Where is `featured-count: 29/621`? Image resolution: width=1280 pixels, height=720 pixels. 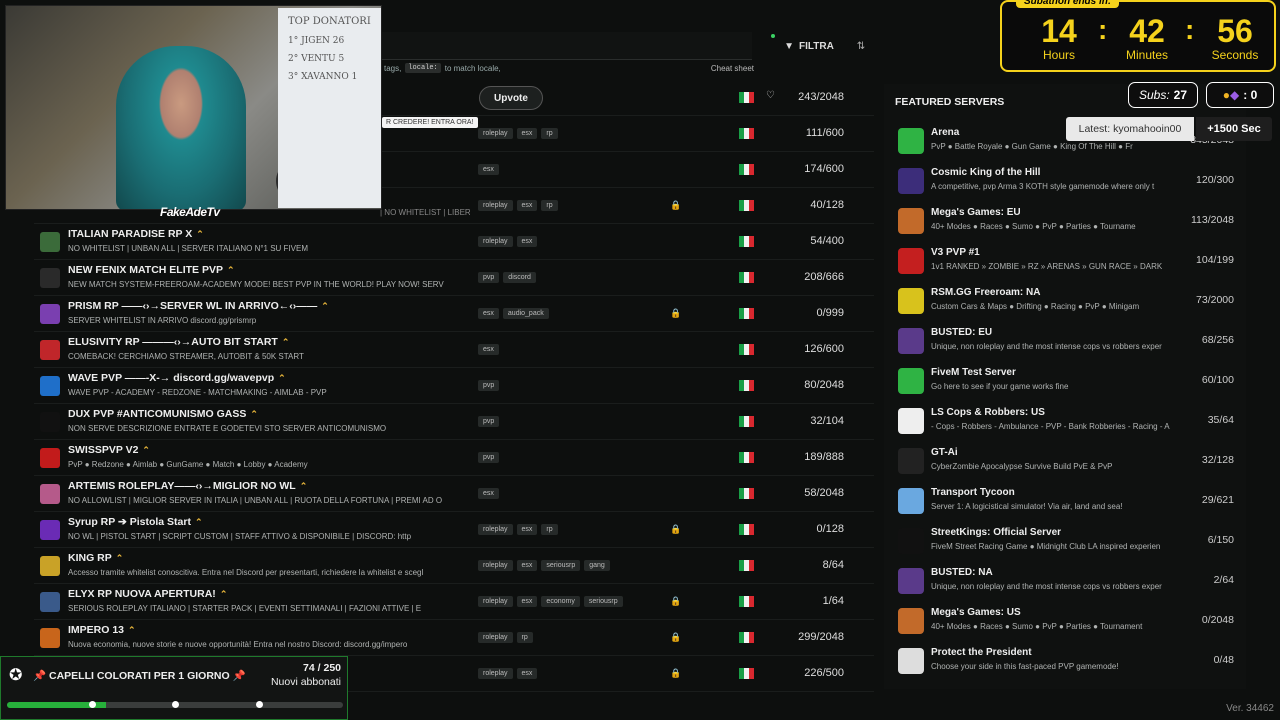 featured-count: 29/621 is located at coordinates (1217, 500).